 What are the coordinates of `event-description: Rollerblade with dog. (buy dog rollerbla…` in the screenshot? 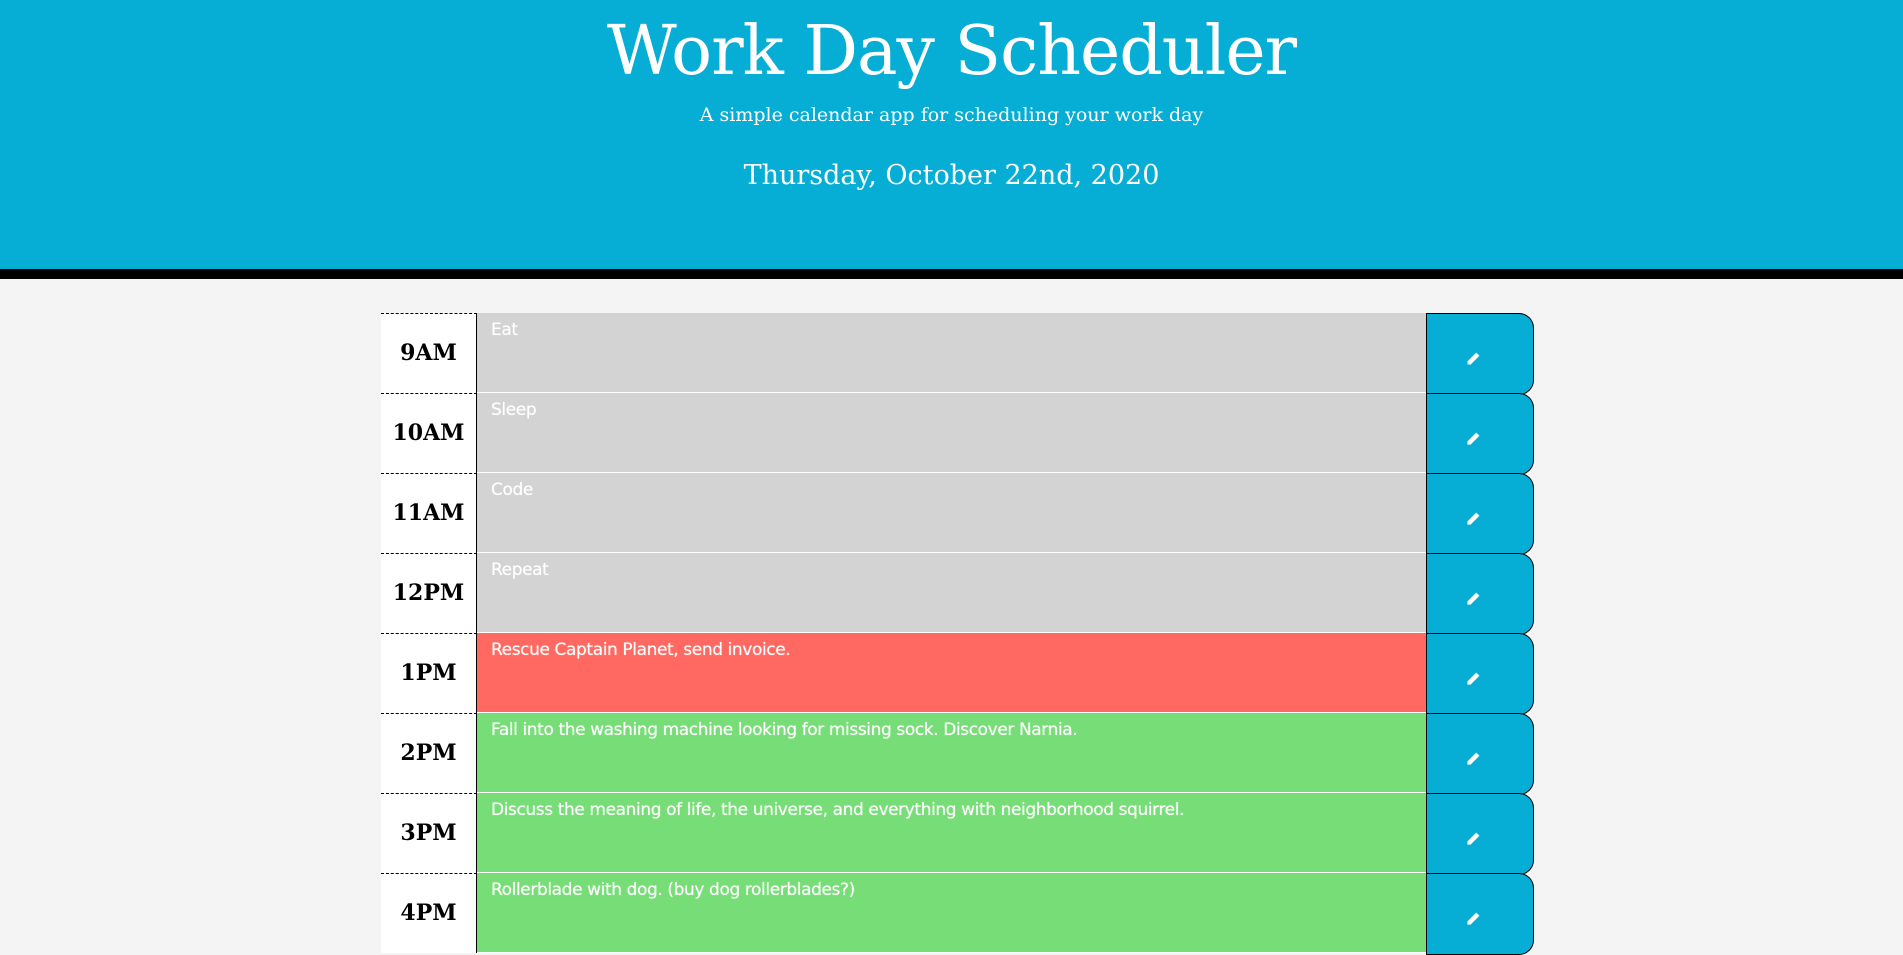 It's located at (952, 913).